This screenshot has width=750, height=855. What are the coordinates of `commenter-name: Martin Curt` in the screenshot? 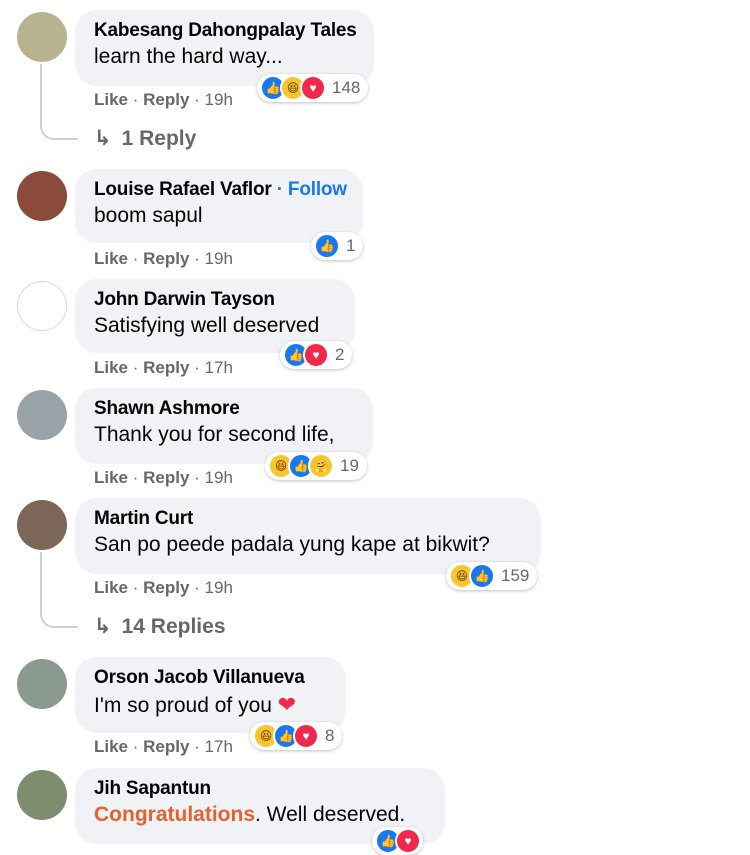 It's located at (308, 519).